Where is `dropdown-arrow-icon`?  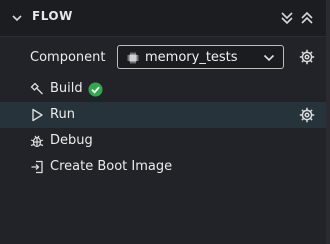 dropdown-arrow-icon is located at coordinates (269, 58).